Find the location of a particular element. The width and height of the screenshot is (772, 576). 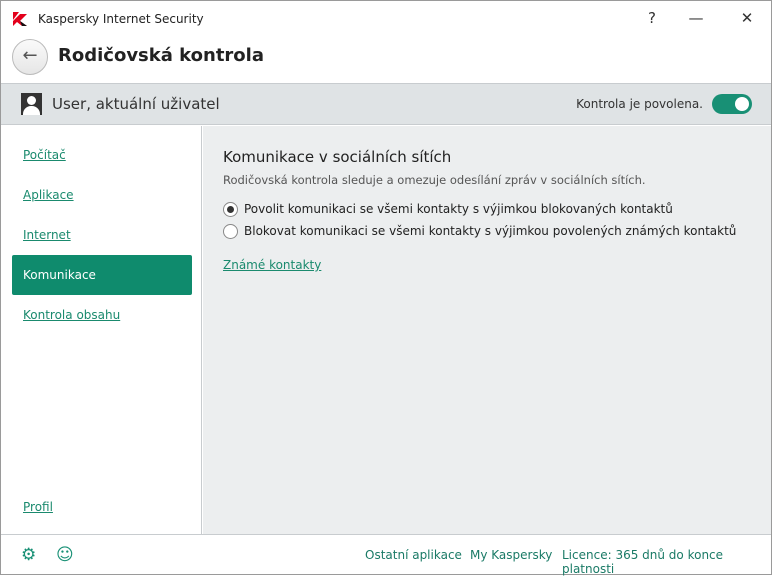

close-button: ✕ is located at coordinates (747, 18).